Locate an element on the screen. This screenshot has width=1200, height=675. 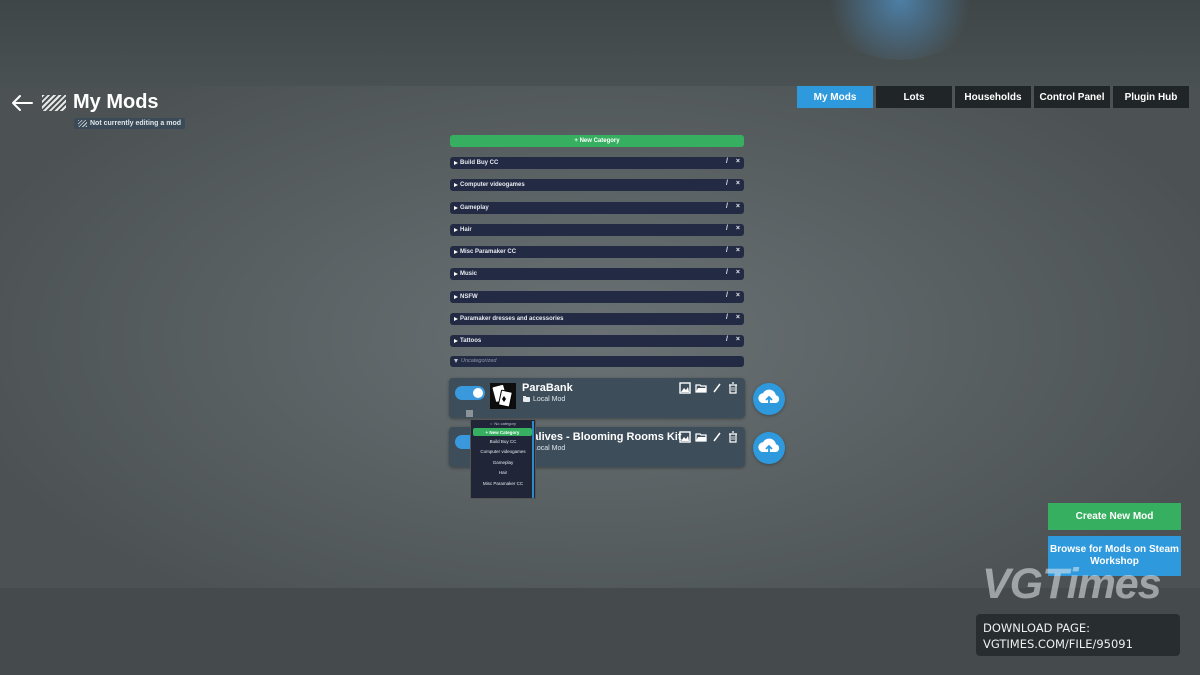
editing-status-text: Not currently editing a mod is located at coordinates (136, 123).